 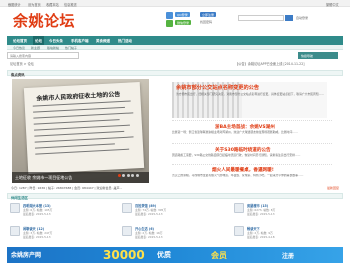 What do you see at coordinates (56, 41) in the screenshot?
I see `nav-item-headlines: 今日头条` at bounding box center [56, 41].